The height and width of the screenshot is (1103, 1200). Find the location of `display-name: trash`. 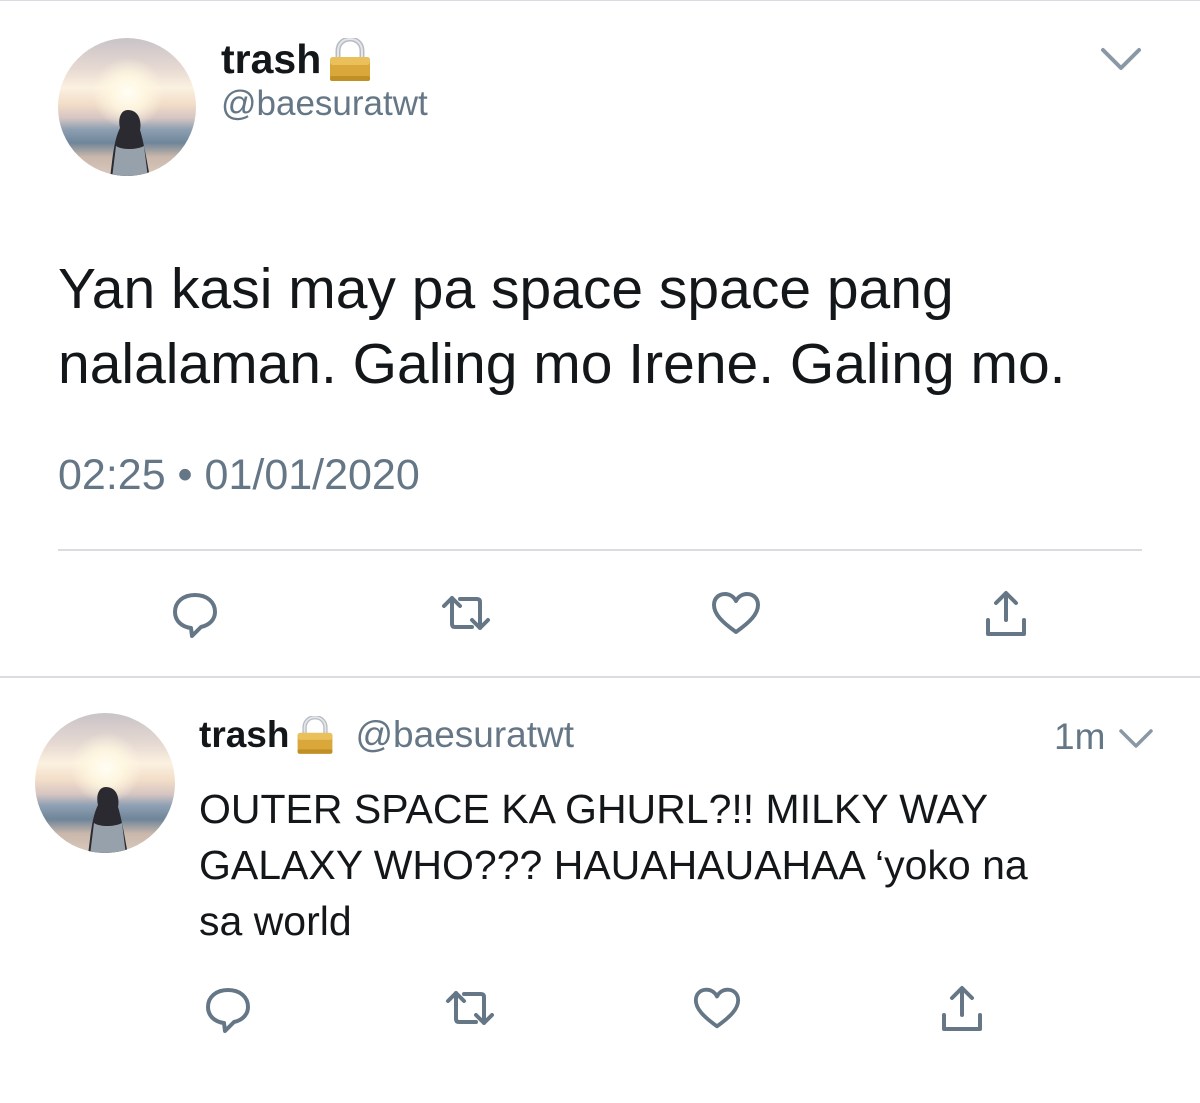

display-name: trash is located at coordinates (297, 59).